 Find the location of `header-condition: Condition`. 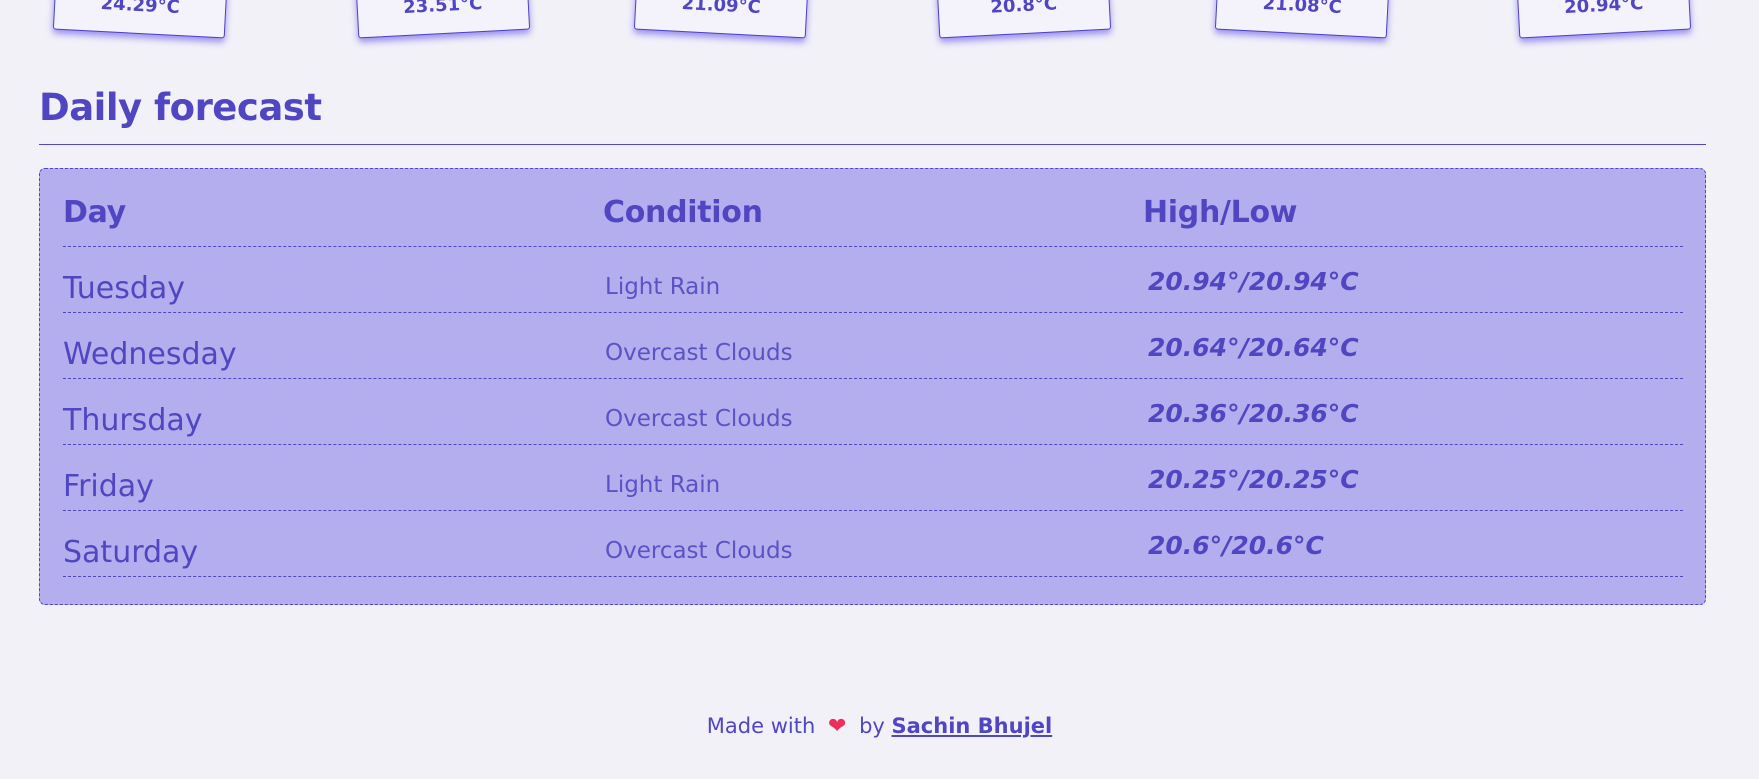

header-condition: Condition is located at coordinates (683, 212).